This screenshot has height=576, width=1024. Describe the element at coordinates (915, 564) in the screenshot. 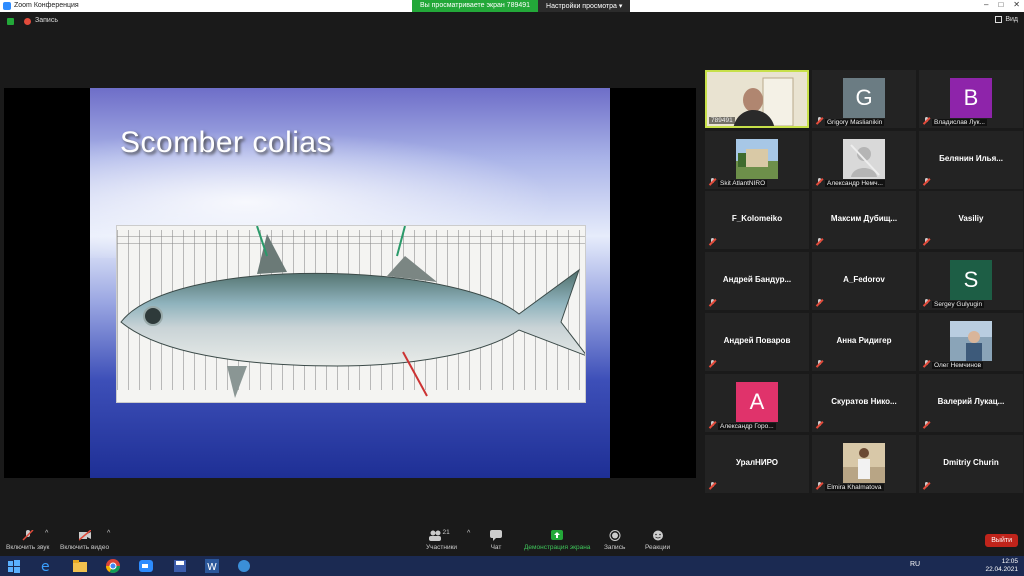

I see `language-indicator: RU` at that location.